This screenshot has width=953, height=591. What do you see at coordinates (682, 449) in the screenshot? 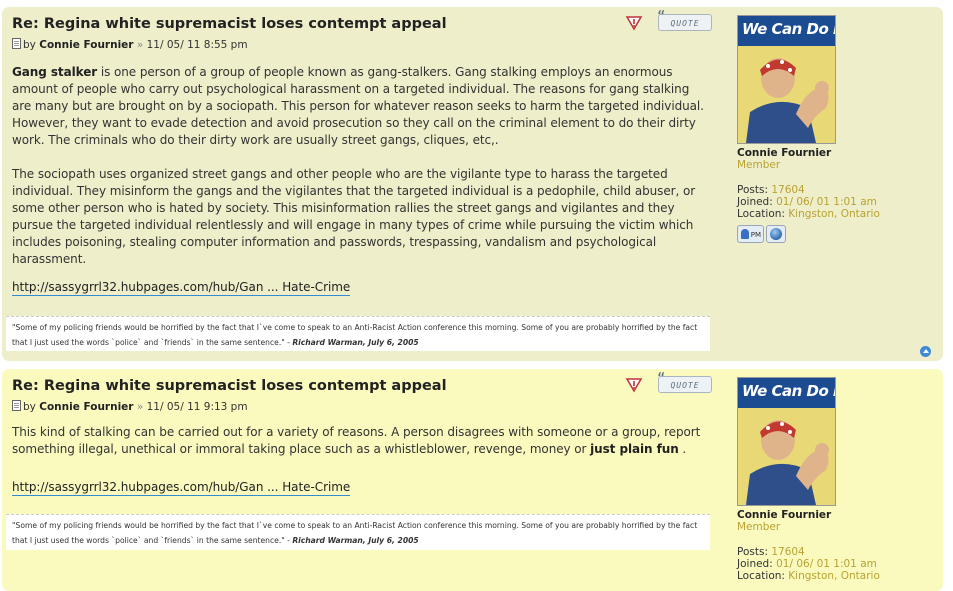
I see `paragraph-end: .` at bounding box center [682, 449].